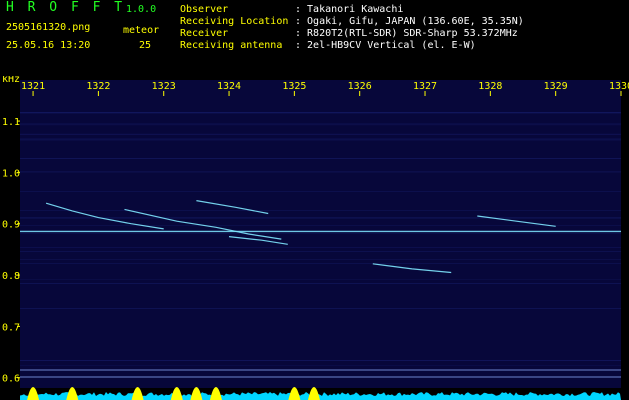 This screenshot has width=629, height=400. What do you see at coordinates (145, 45) in the screenshot?
I see `meteor-count: 25` at bounding box center [145, 45].